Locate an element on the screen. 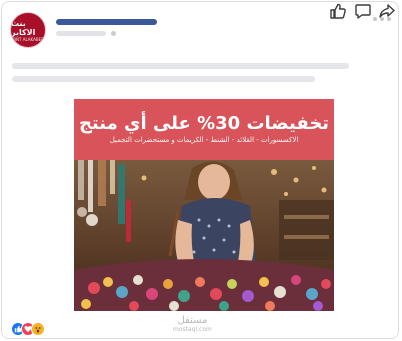  watermark: مستقل mostaql.com is located at coordinates (192, 324).